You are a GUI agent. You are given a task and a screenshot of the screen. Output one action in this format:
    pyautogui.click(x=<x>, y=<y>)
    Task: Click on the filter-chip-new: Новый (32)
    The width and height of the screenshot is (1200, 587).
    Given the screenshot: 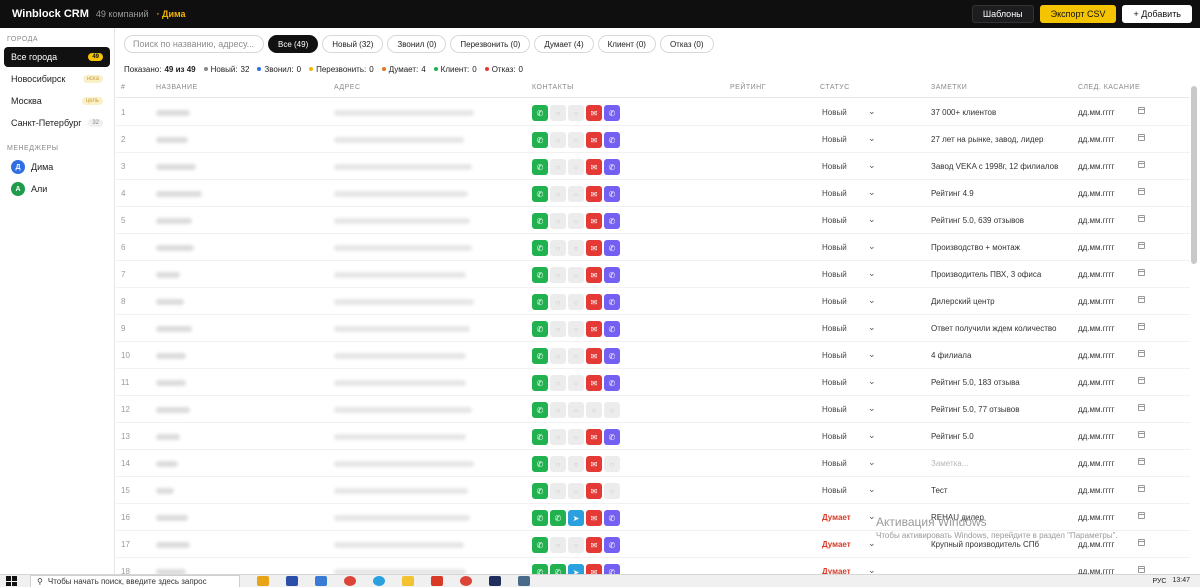 What is the action you would take?
    pyautogui.click(x=353, y=44)
    